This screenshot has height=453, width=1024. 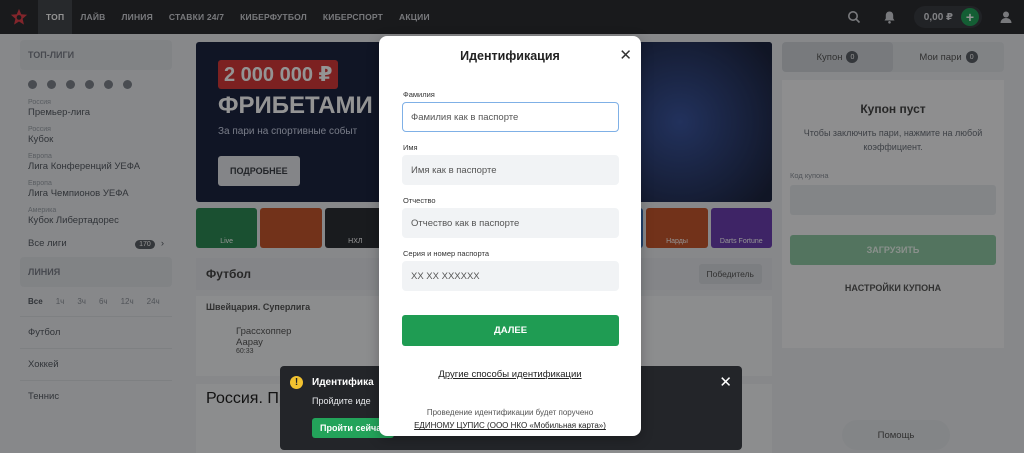 What do you see at coordinates (343, 382) in the screenshot?
I see `toast-title: Идентифика` at bounding box center [343, 382].